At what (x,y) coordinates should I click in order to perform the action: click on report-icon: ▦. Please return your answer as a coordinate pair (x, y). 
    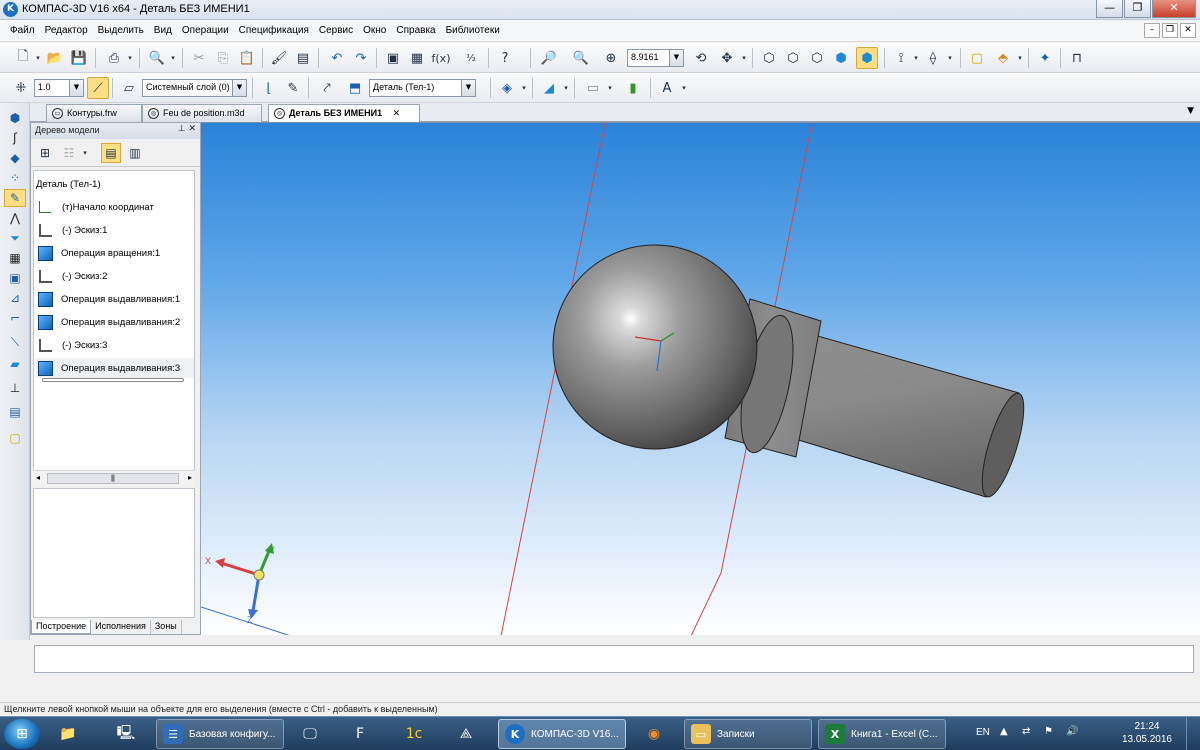
    Looking at the image, I should click on (15, 258).